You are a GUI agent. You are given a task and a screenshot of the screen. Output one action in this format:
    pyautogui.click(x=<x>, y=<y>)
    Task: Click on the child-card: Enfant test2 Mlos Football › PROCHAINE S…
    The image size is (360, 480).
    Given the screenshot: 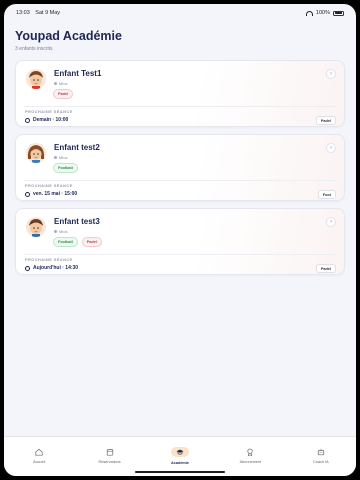 What is the action you would take?
    pyautogui.click(x=180, y=167)
    